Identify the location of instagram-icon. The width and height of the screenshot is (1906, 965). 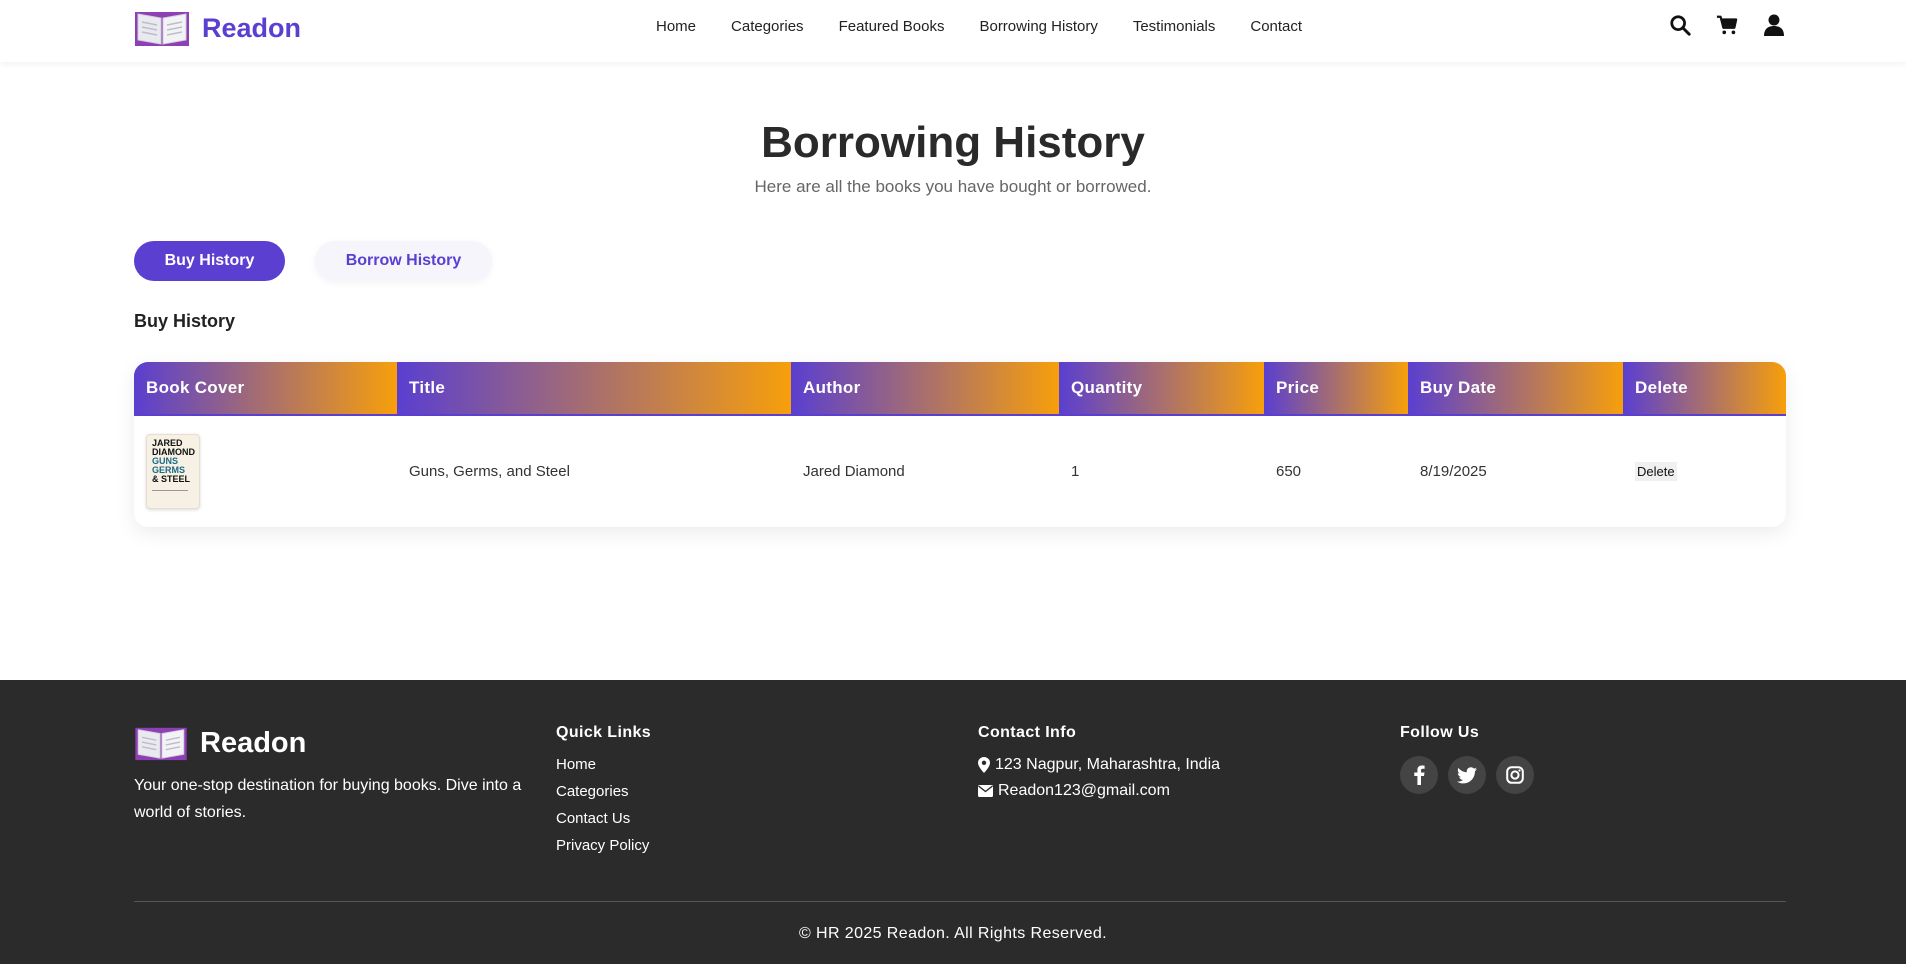
(1515, 775).